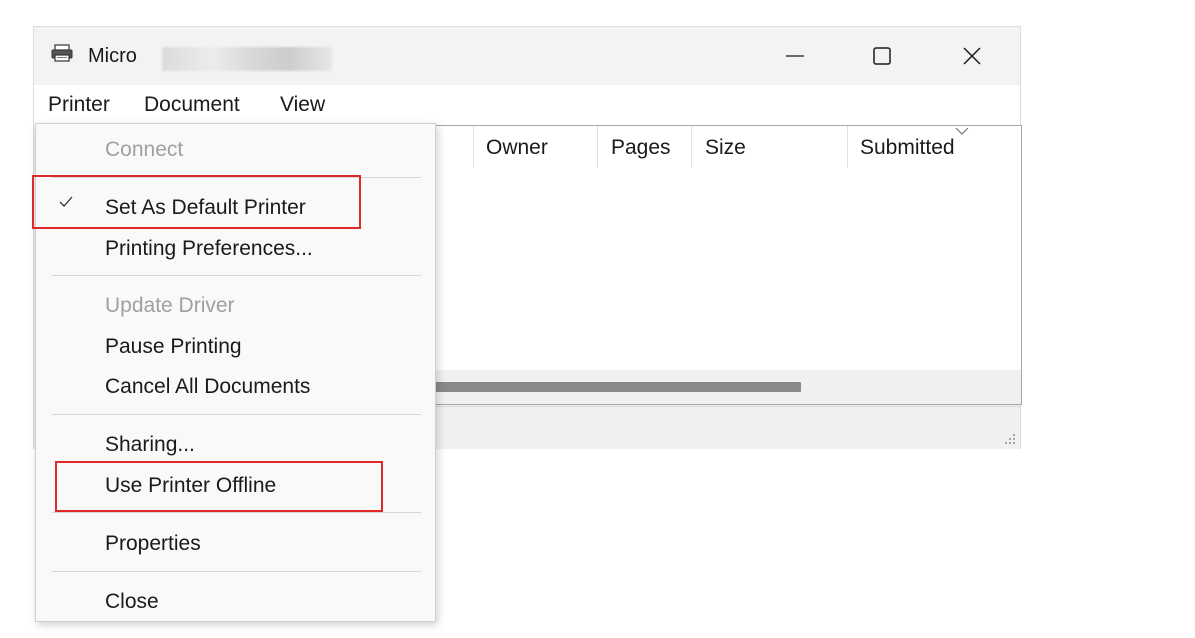  I want to click on menu-item-close: Close, so click(132, 602).